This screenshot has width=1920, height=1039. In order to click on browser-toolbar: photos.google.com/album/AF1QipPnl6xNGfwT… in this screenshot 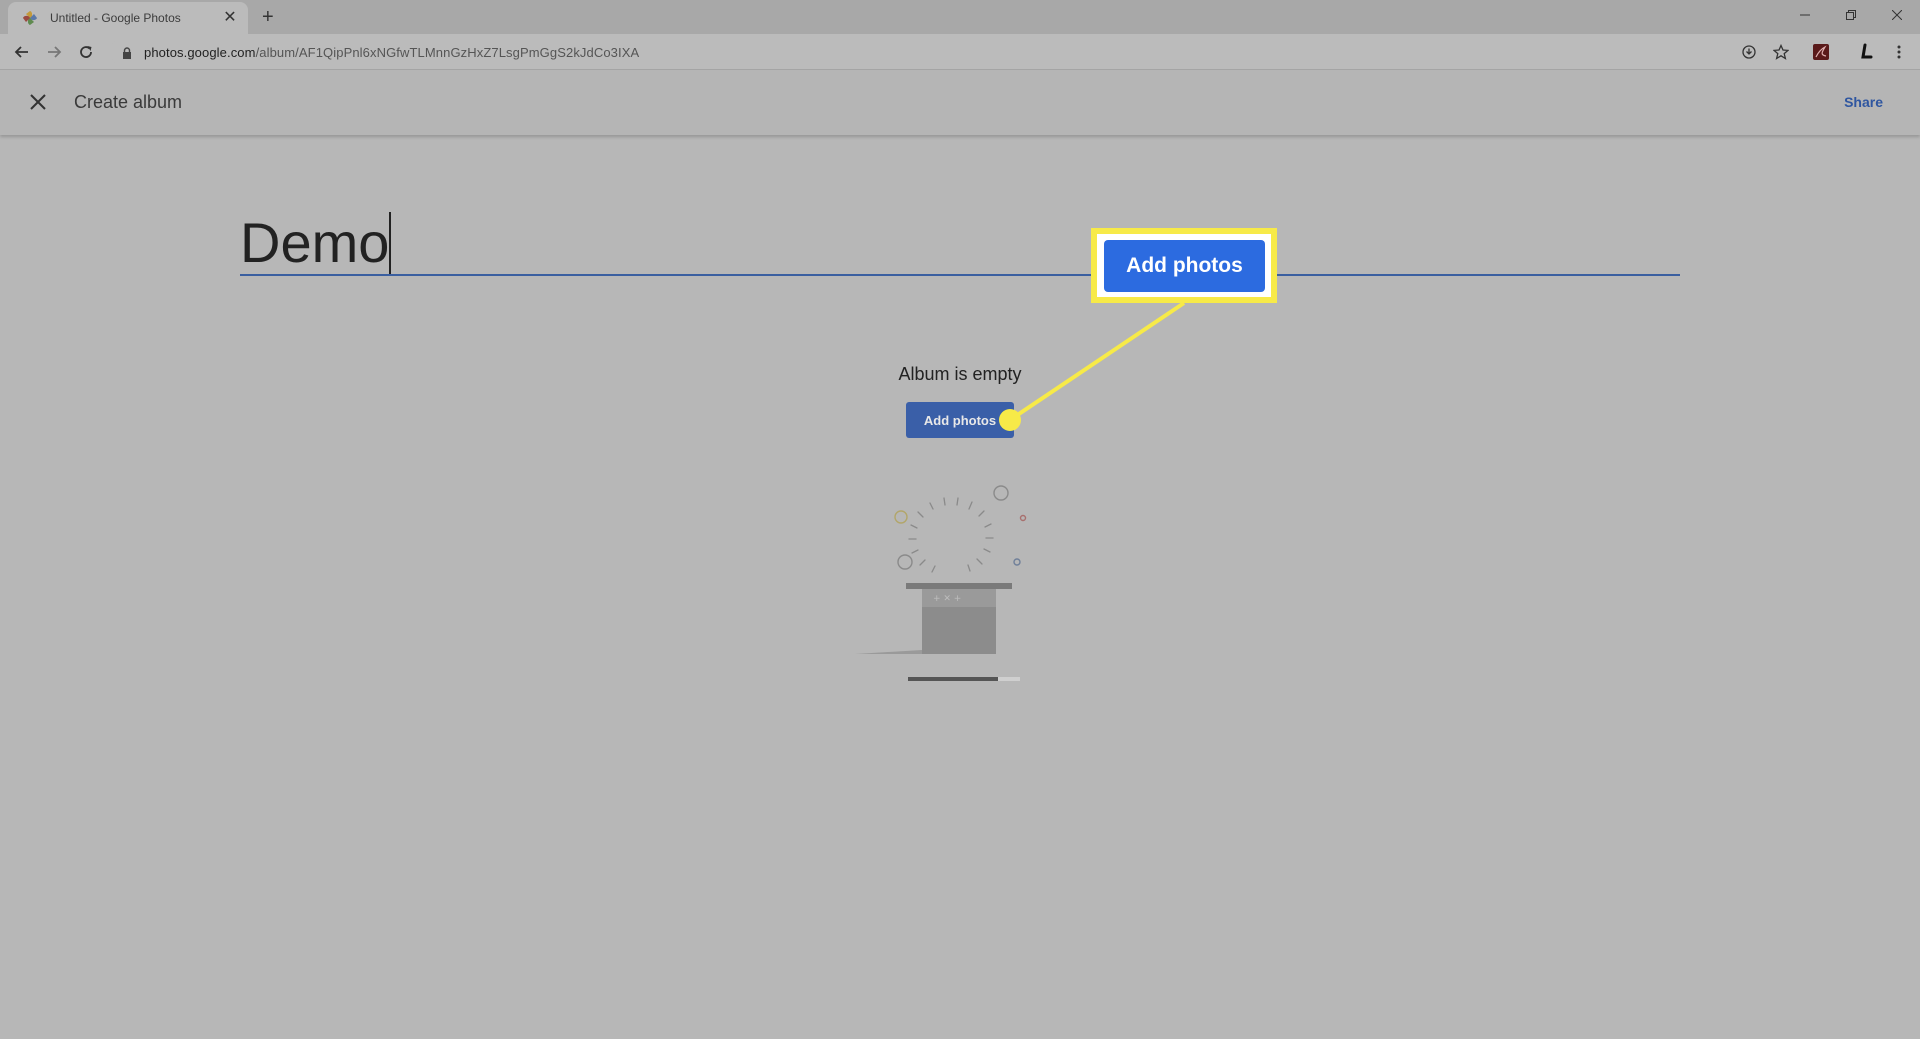, I will do `click(960, 52)`.